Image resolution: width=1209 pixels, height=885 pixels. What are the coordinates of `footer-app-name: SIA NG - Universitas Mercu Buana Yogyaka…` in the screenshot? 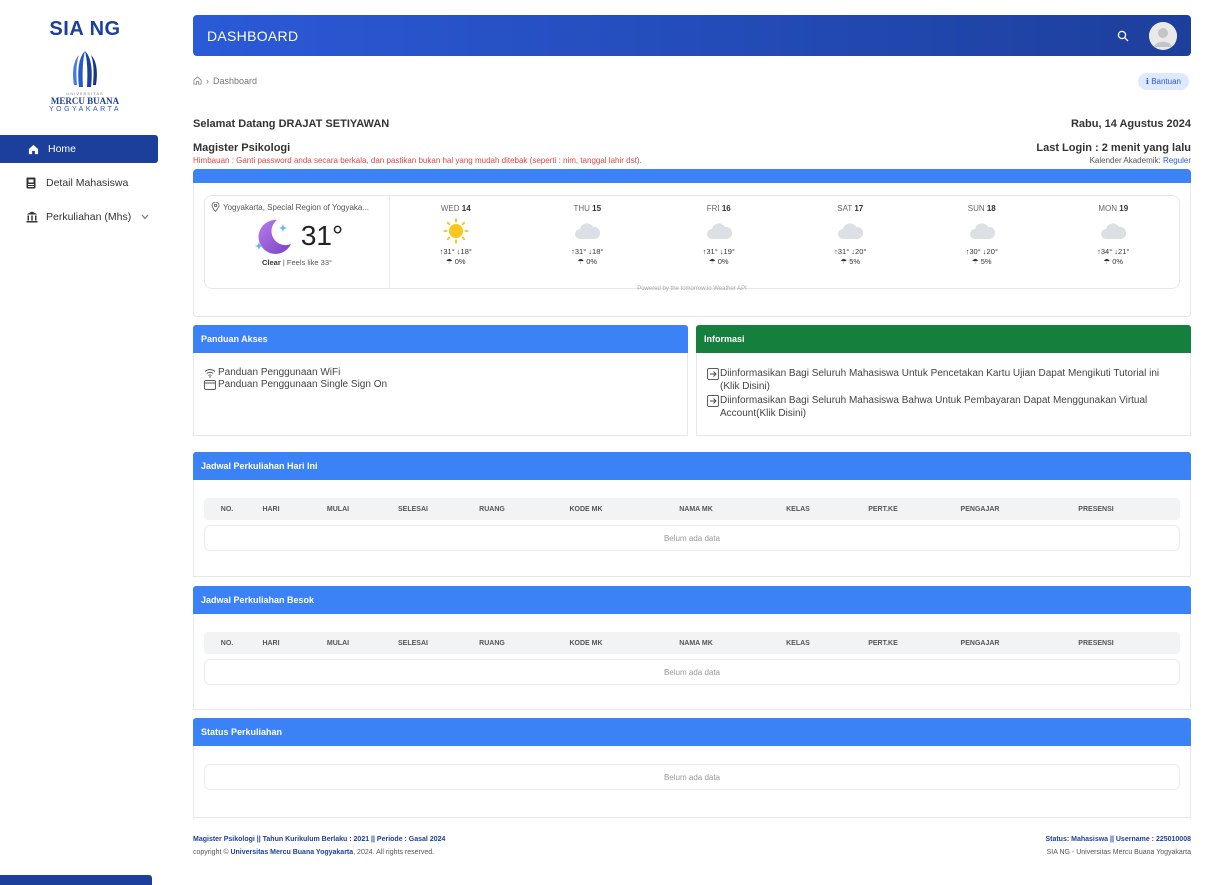 It's located at (1118, 852).